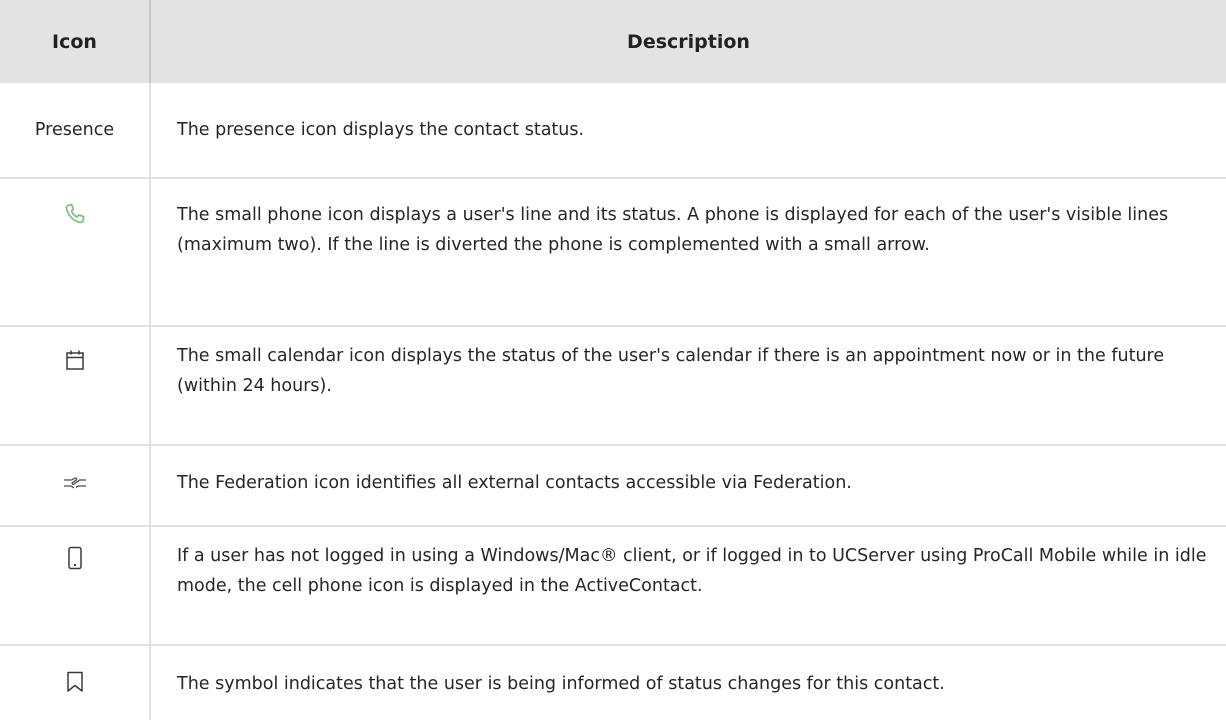  Describe the element at coordinates (613, 41) in the screenshot. I see `table-header: Icon Description` at that location.